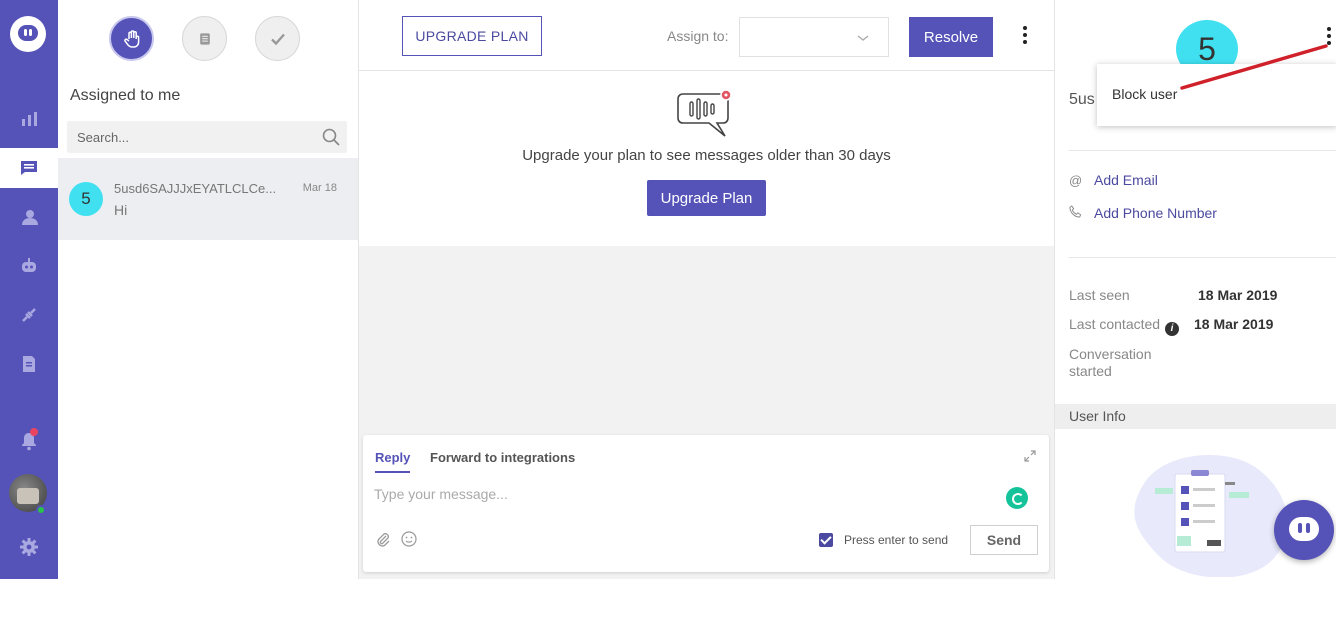  I want to click on chat-widget-icon, so click(1304, 529).